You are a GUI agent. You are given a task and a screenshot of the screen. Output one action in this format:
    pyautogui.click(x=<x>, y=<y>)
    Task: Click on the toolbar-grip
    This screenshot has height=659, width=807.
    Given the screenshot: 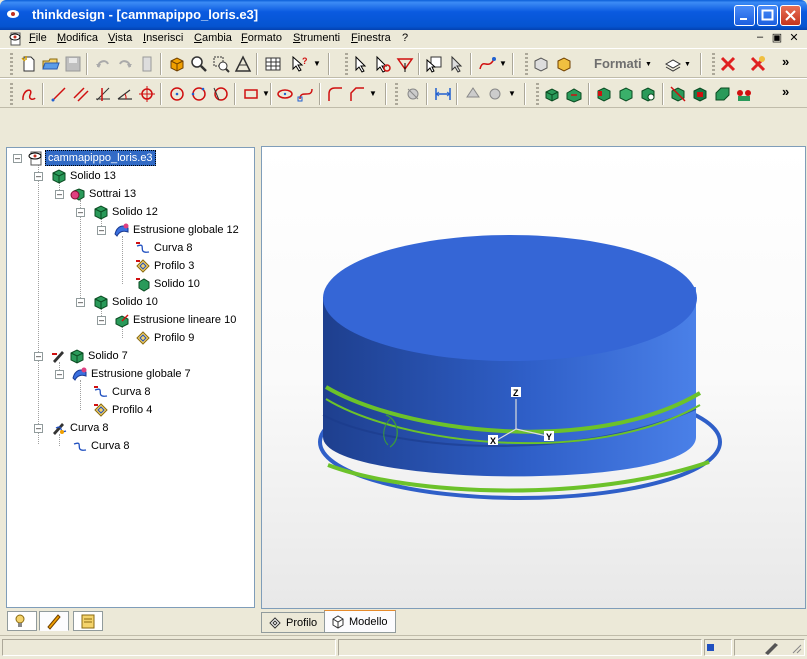 What is the action you would take?
    pyautogui.click(x=11, y=64)
    